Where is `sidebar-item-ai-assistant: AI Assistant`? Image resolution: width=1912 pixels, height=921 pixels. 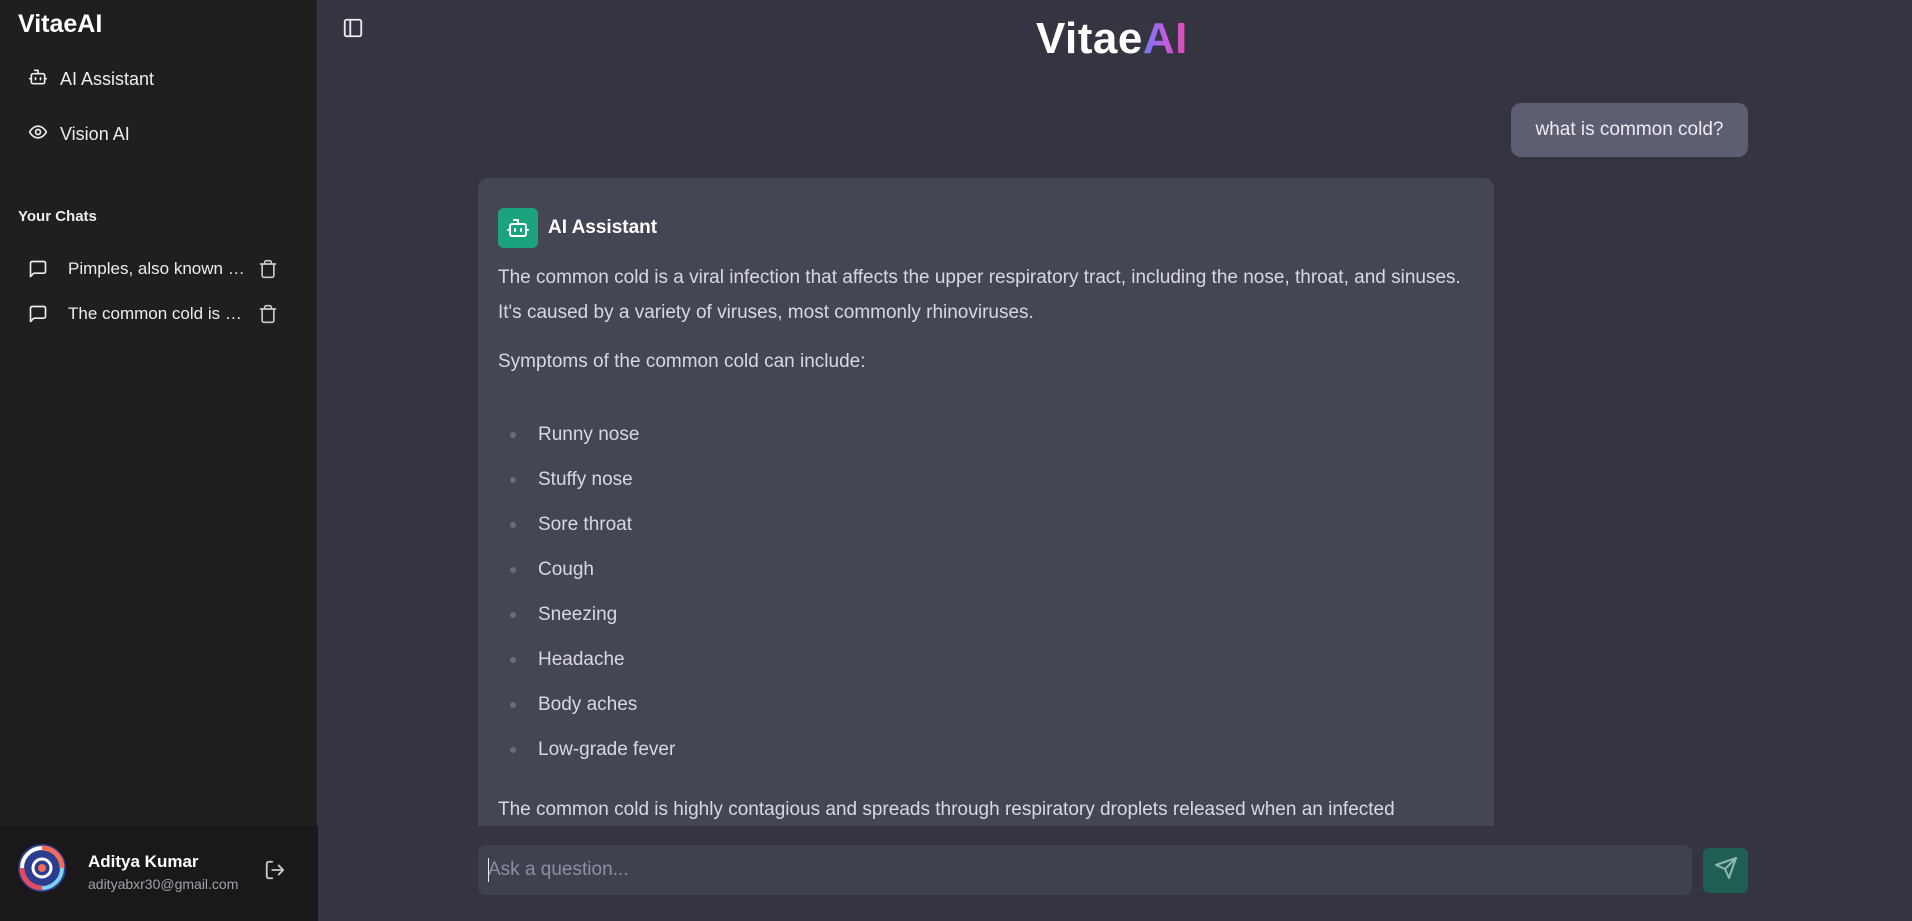 sidebar-item-ai-assistant: AI Assistant is located at coordinates (91, 79).